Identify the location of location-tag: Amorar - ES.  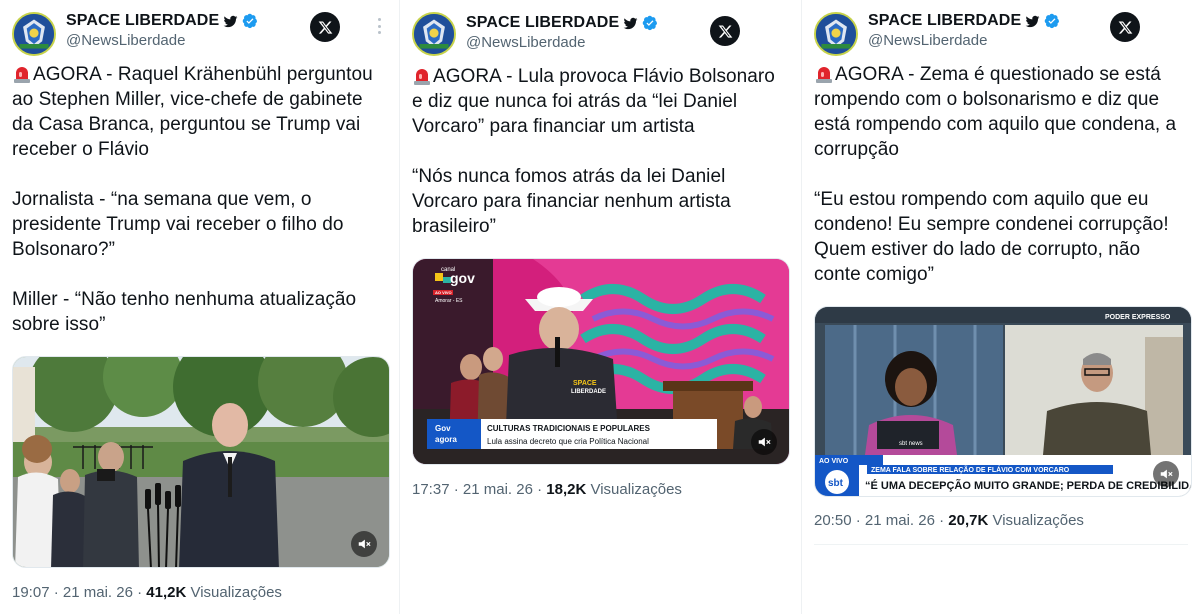
(449, 301).